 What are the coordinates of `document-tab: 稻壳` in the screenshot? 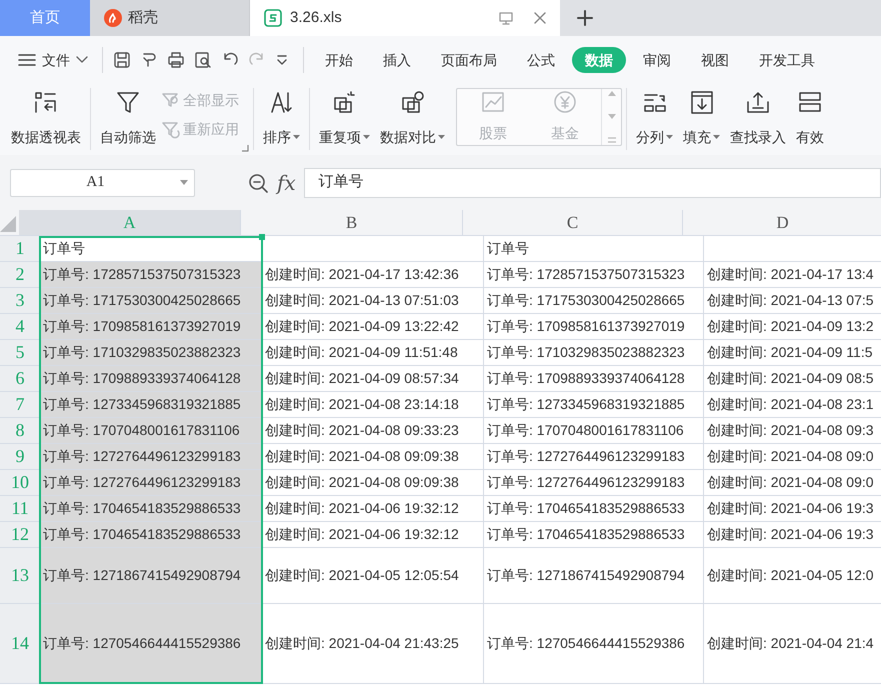 It's located at (170, 18).